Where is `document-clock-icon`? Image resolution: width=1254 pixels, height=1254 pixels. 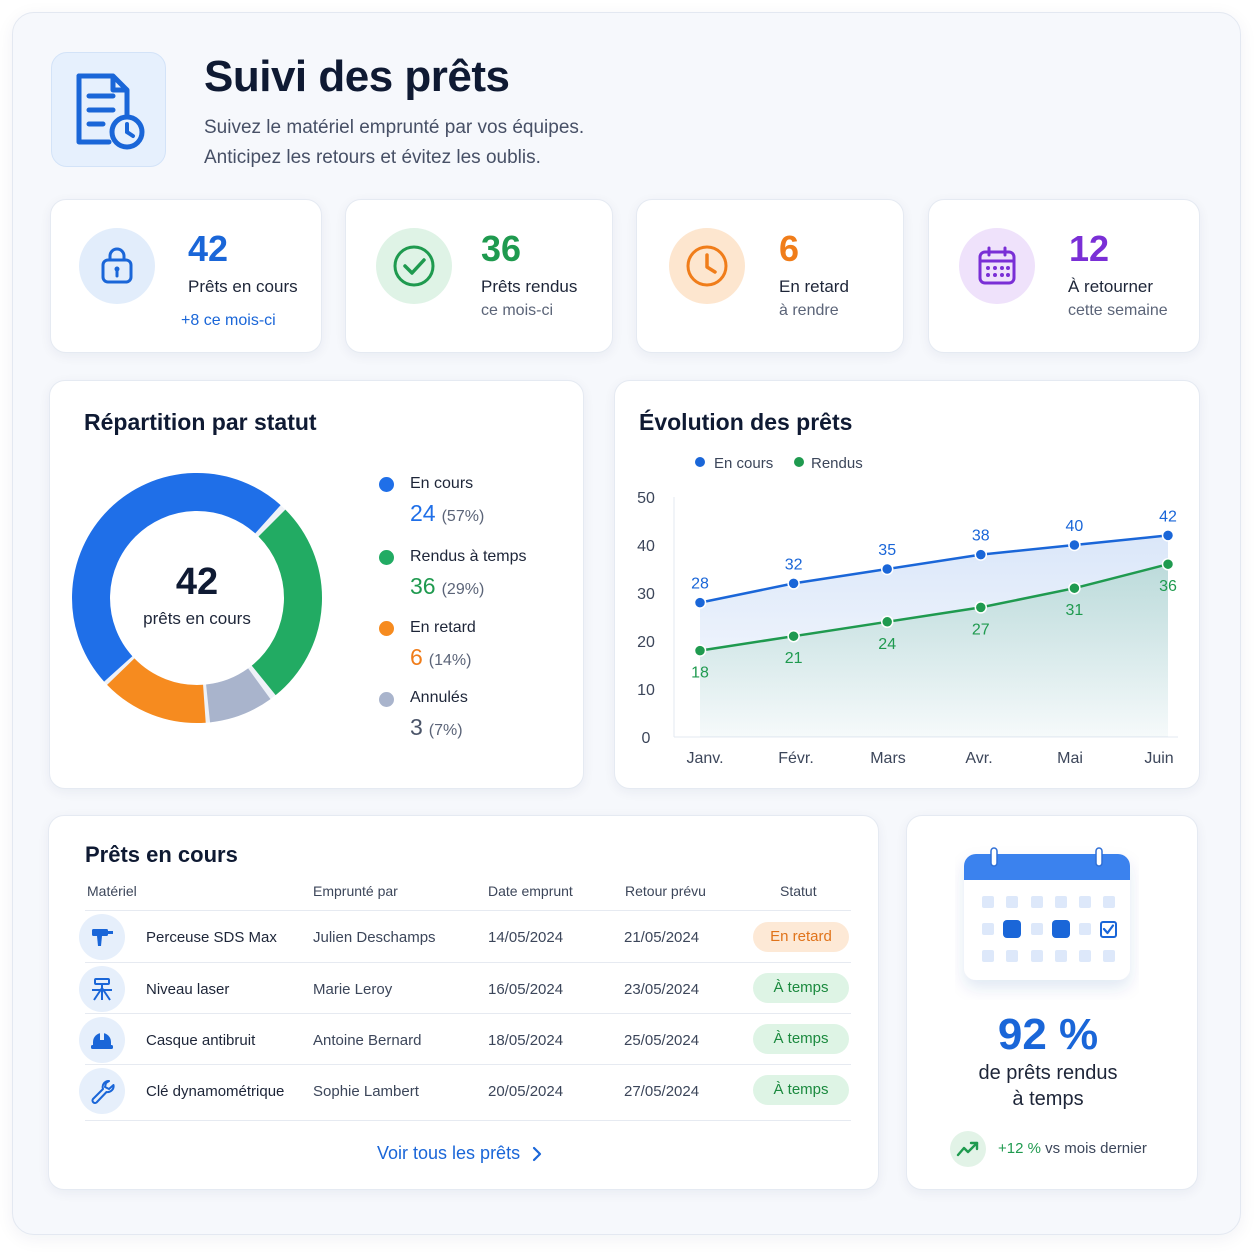
document-clock-icon is located at coordinates (110, 111).